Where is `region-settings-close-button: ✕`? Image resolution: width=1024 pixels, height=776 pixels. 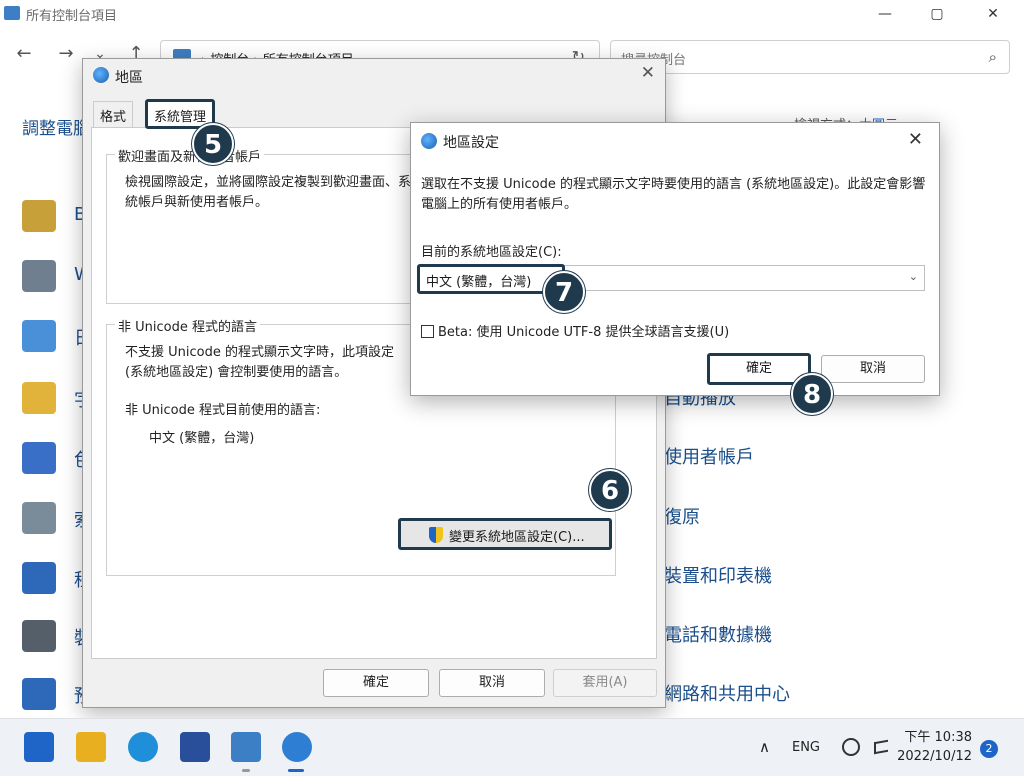
region-settings-close-button: ✕ is located at coordinates (915, 139).